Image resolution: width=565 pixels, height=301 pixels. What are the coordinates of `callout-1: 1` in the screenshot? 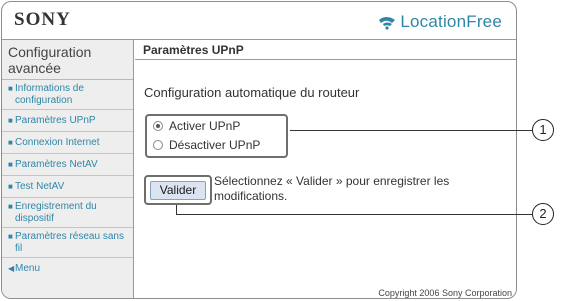 It's located at (543, 130).